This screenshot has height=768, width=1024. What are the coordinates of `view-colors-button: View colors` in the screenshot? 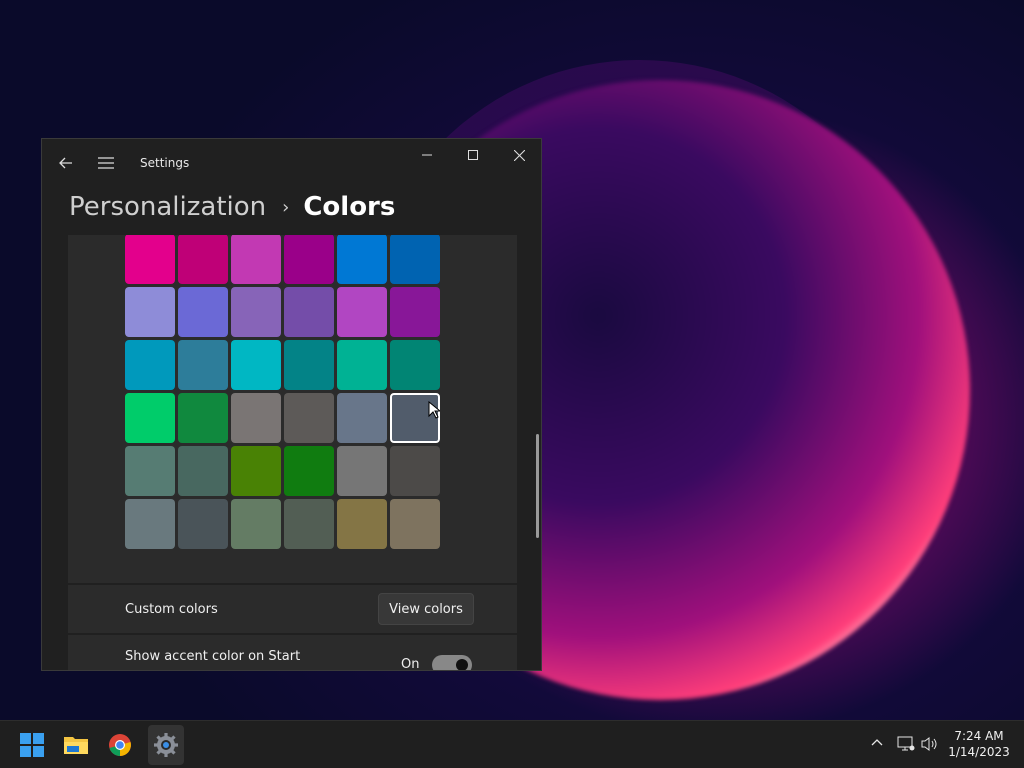 It's located at (426, 609).